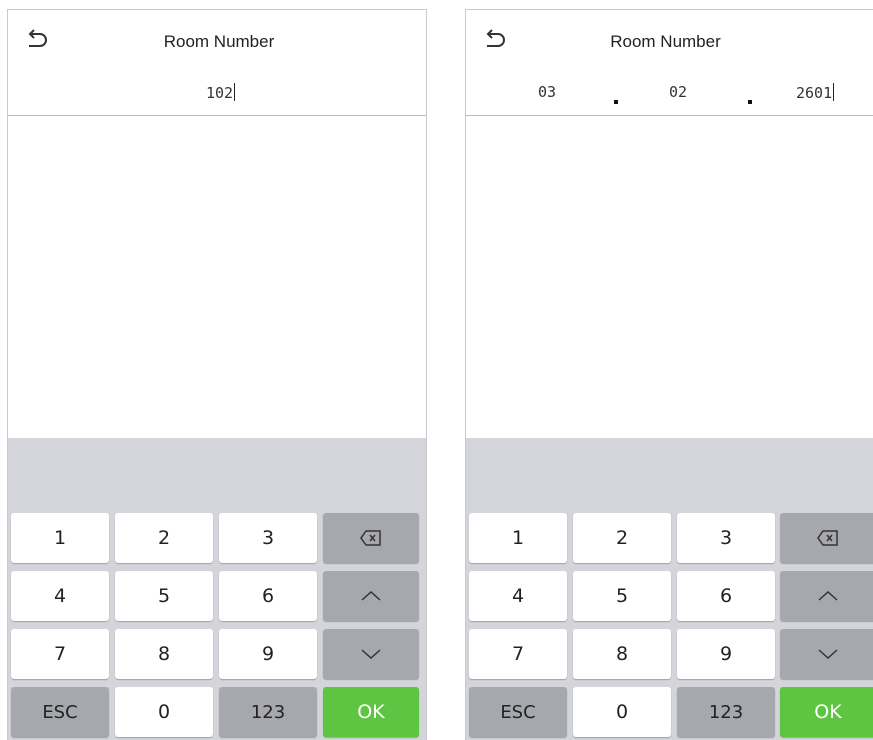 This screenshot has width=873, height=740. I want to click on room-number-segment-1: 03, so click(547, 92).